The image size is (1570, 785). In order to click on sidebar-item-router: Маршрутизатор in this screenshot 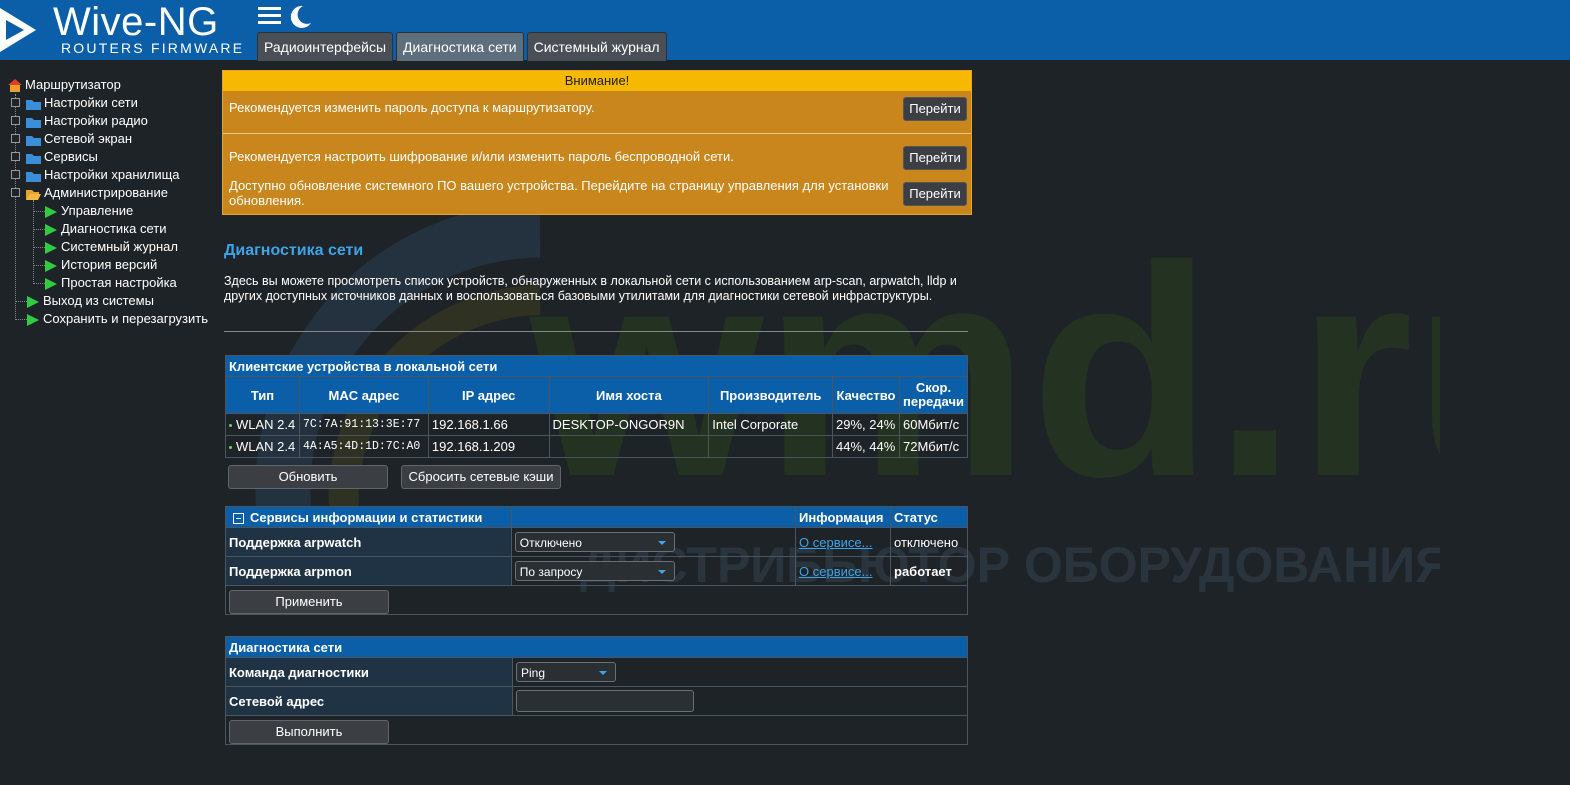, I will do `click(64, 85)`.